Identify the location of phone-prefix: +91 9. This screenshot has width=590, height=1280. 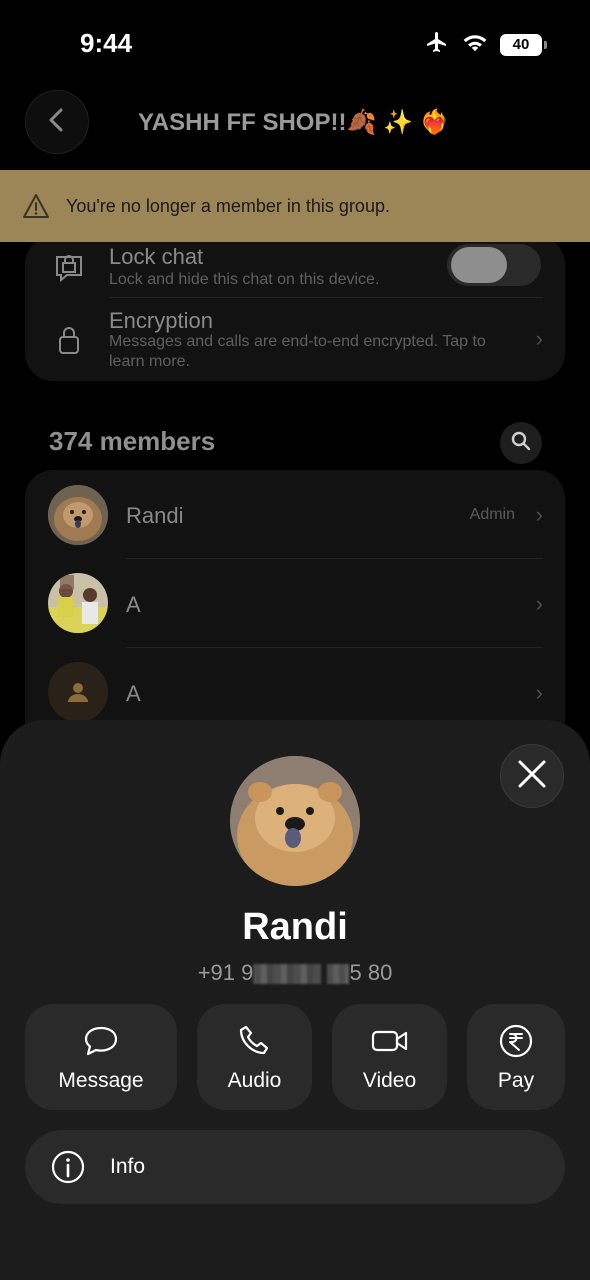
(225, 972).